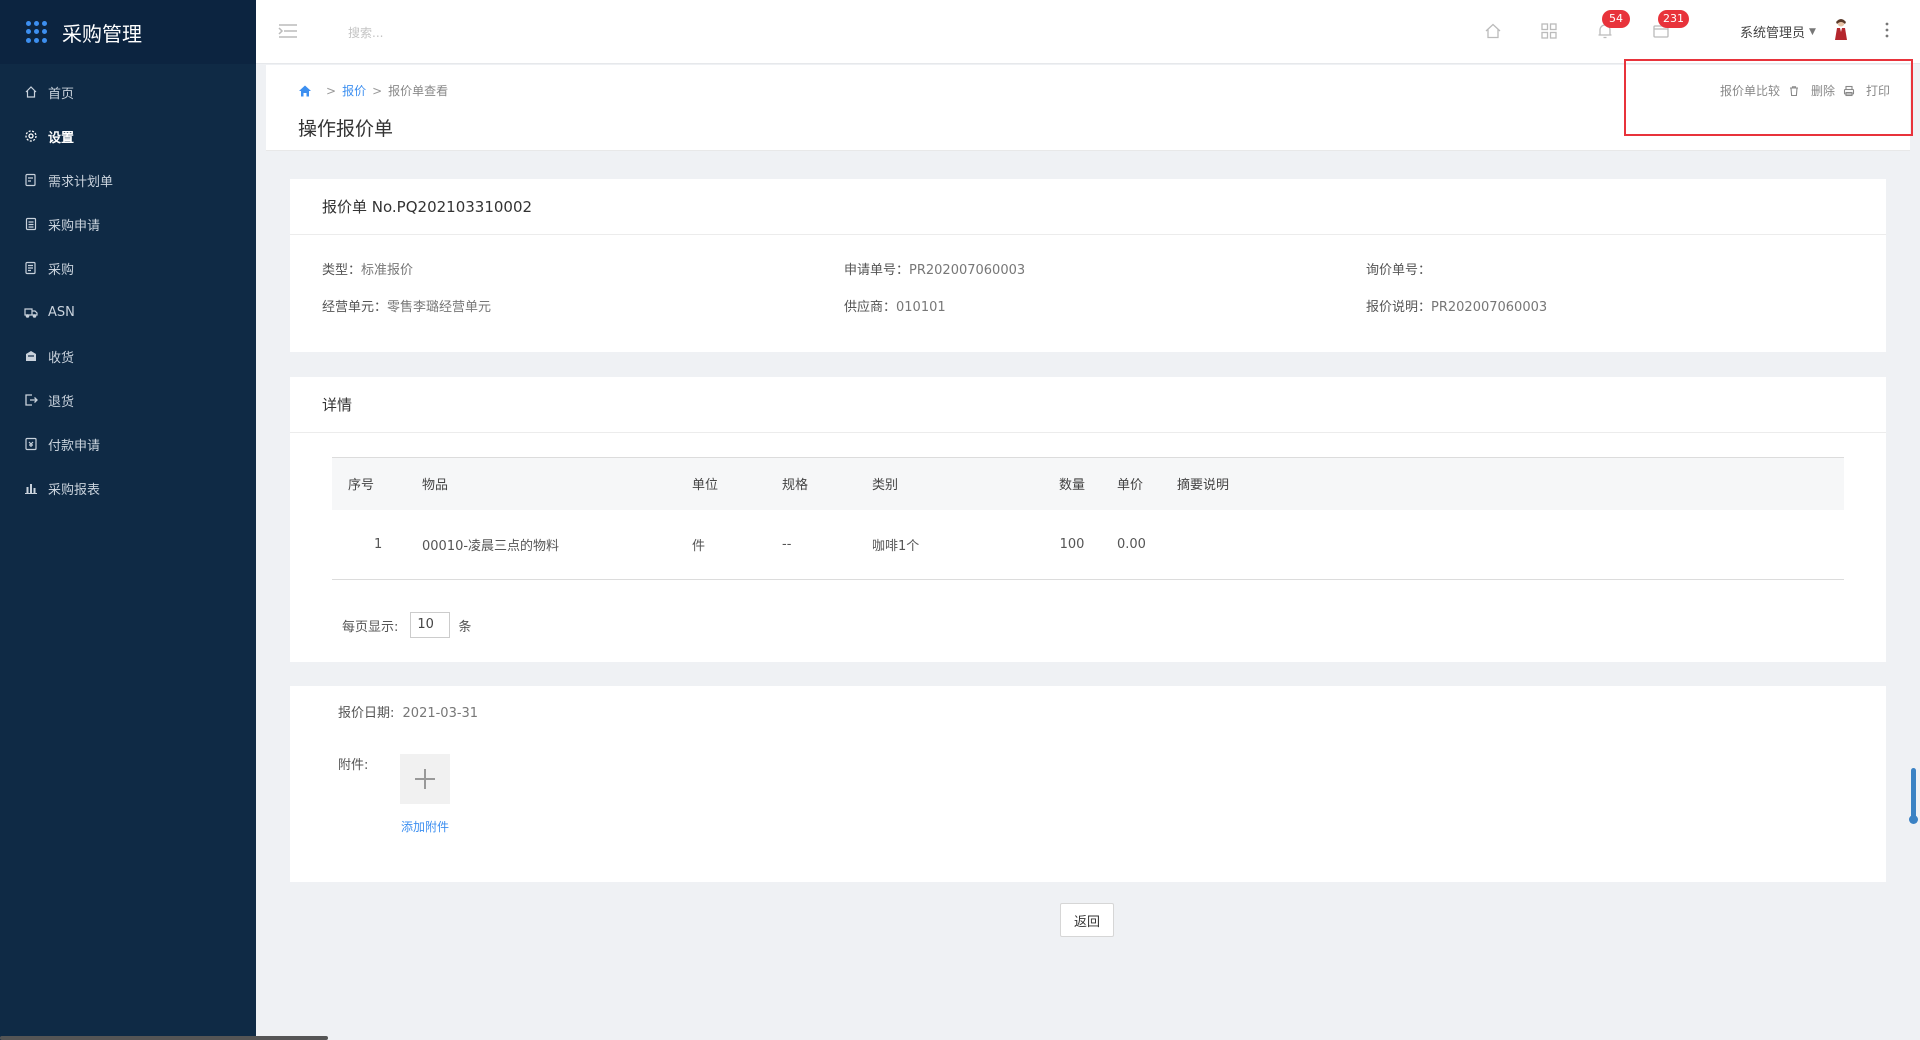 Image resolution: width=1920 pixels, height=1040 pixels. I want to click on sidebar-item-asn: ASN, so click(128, 312).